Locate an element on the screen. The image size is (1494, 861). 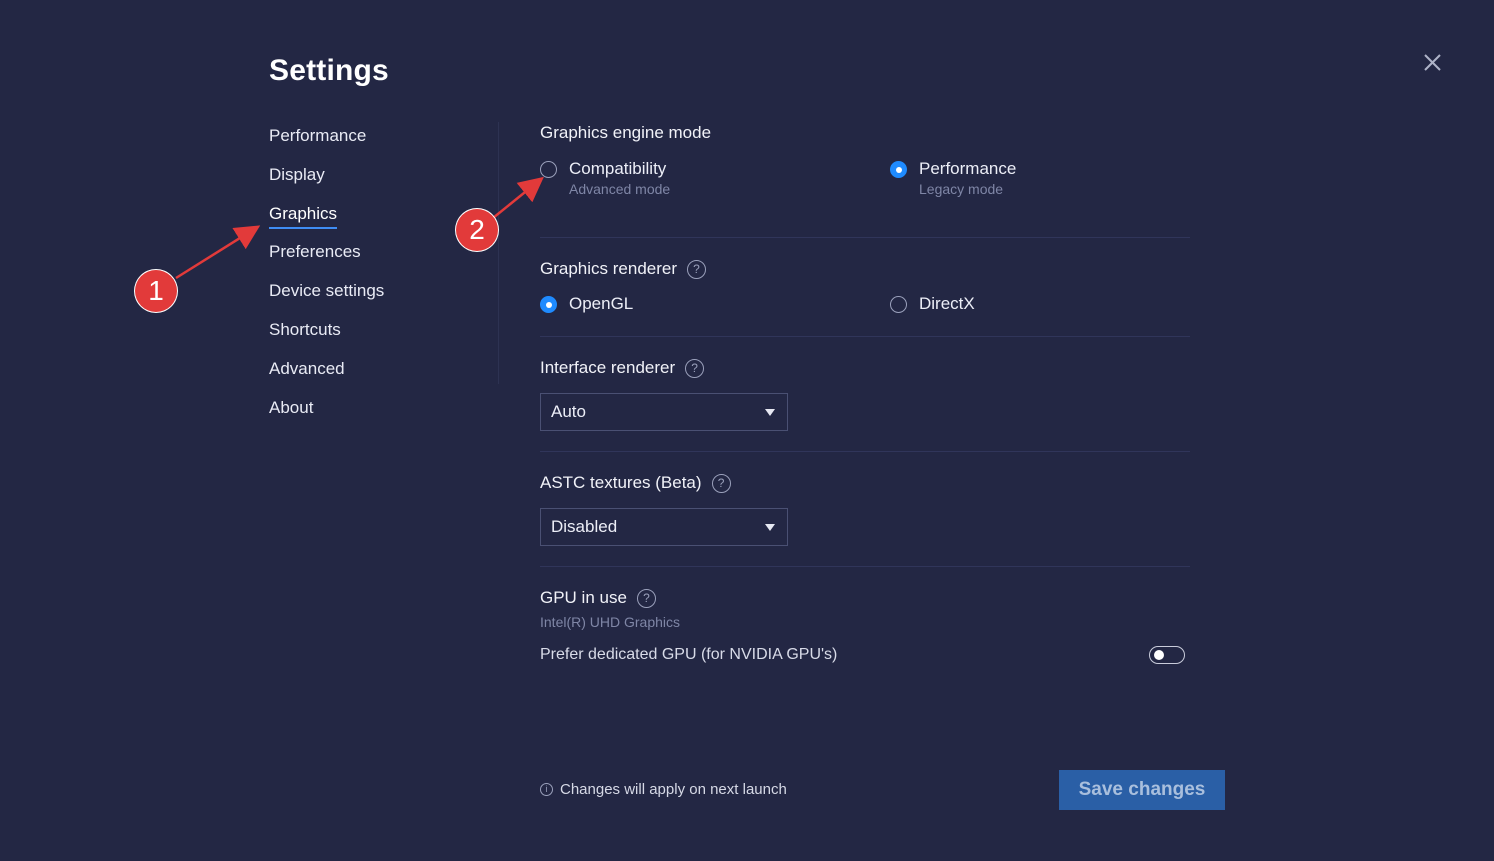
footer-note-text: Changes will apply on next launch is located at coordinates (673, 789).